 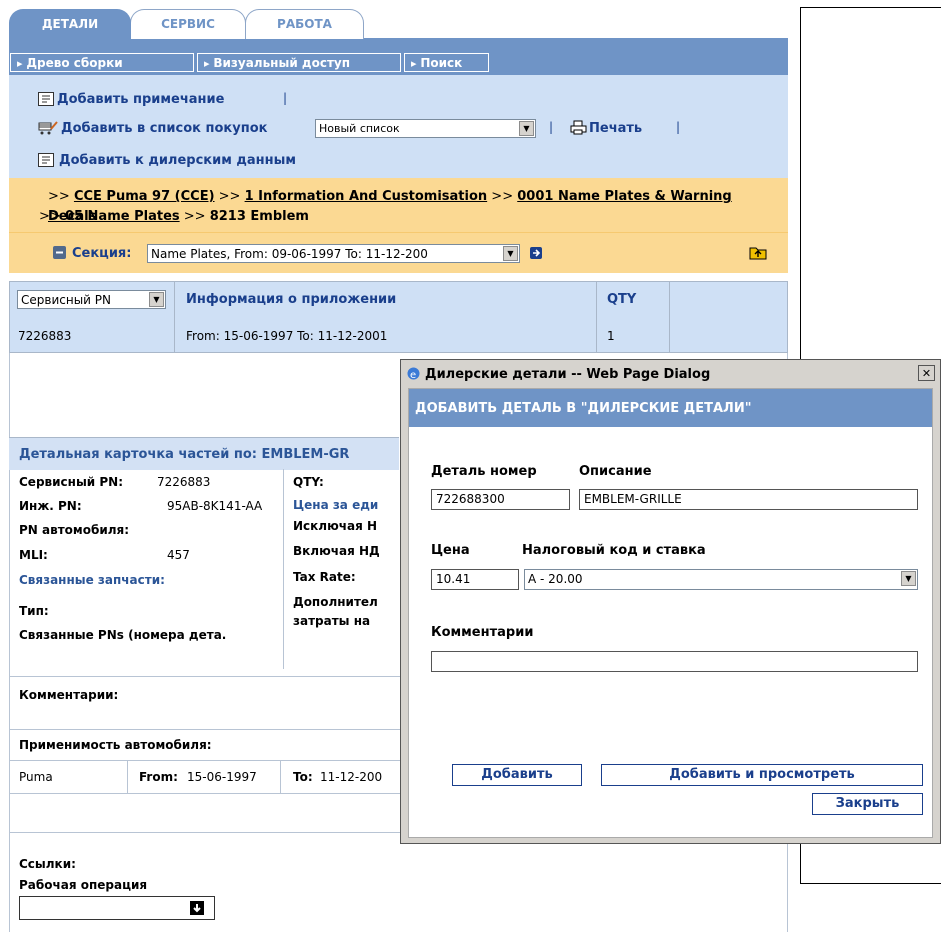 What do you see at coordinates (748, 499) in the screenshot?
I see `description-field: EMBLEM-GRILLE` at bounding box center [748, 499].